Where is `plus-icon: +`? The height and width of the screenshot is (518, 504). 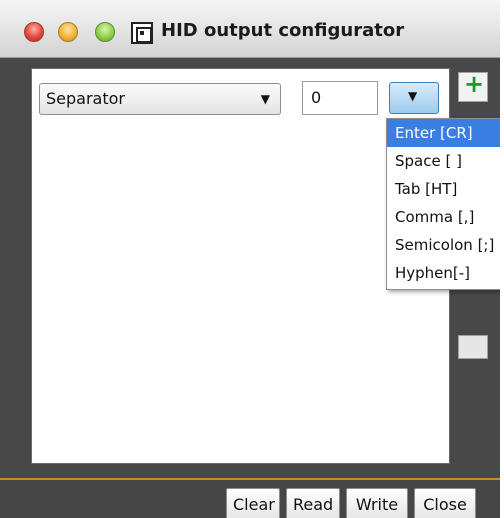 plus-icon: + is located at coordinates (474, 84).